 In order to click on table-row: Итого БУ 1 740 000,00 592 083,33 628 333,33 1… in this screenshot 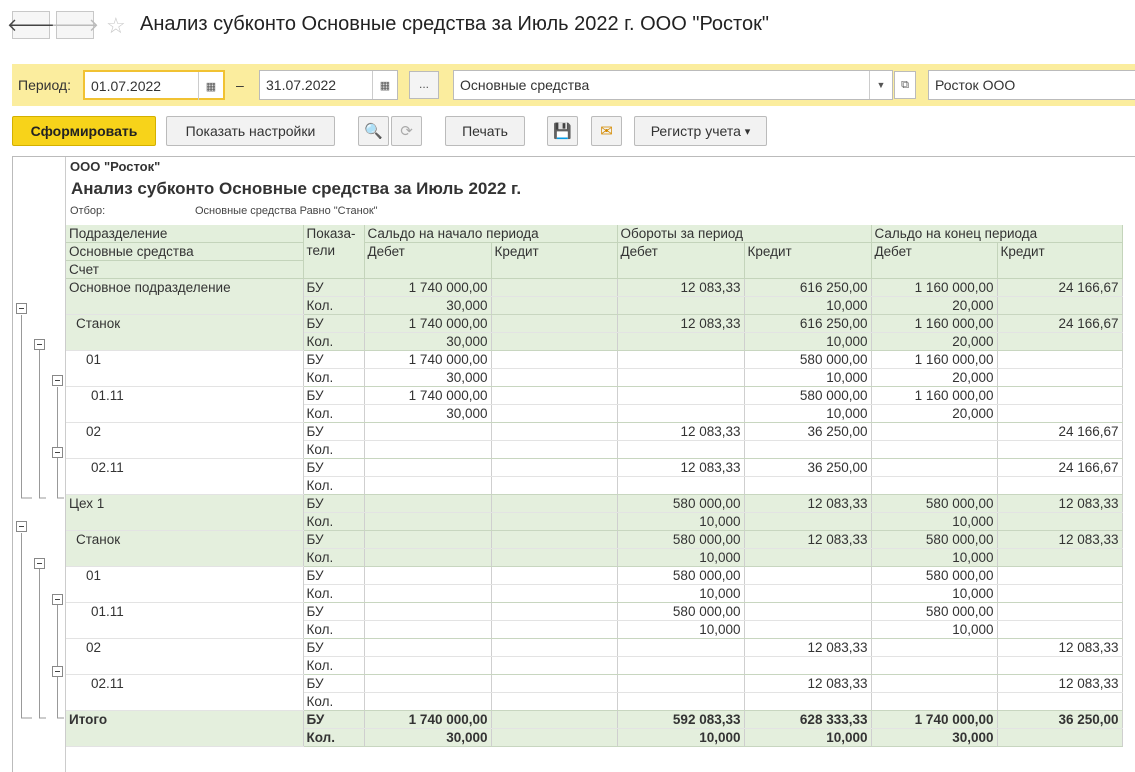, I will do `click(594, 728)`.